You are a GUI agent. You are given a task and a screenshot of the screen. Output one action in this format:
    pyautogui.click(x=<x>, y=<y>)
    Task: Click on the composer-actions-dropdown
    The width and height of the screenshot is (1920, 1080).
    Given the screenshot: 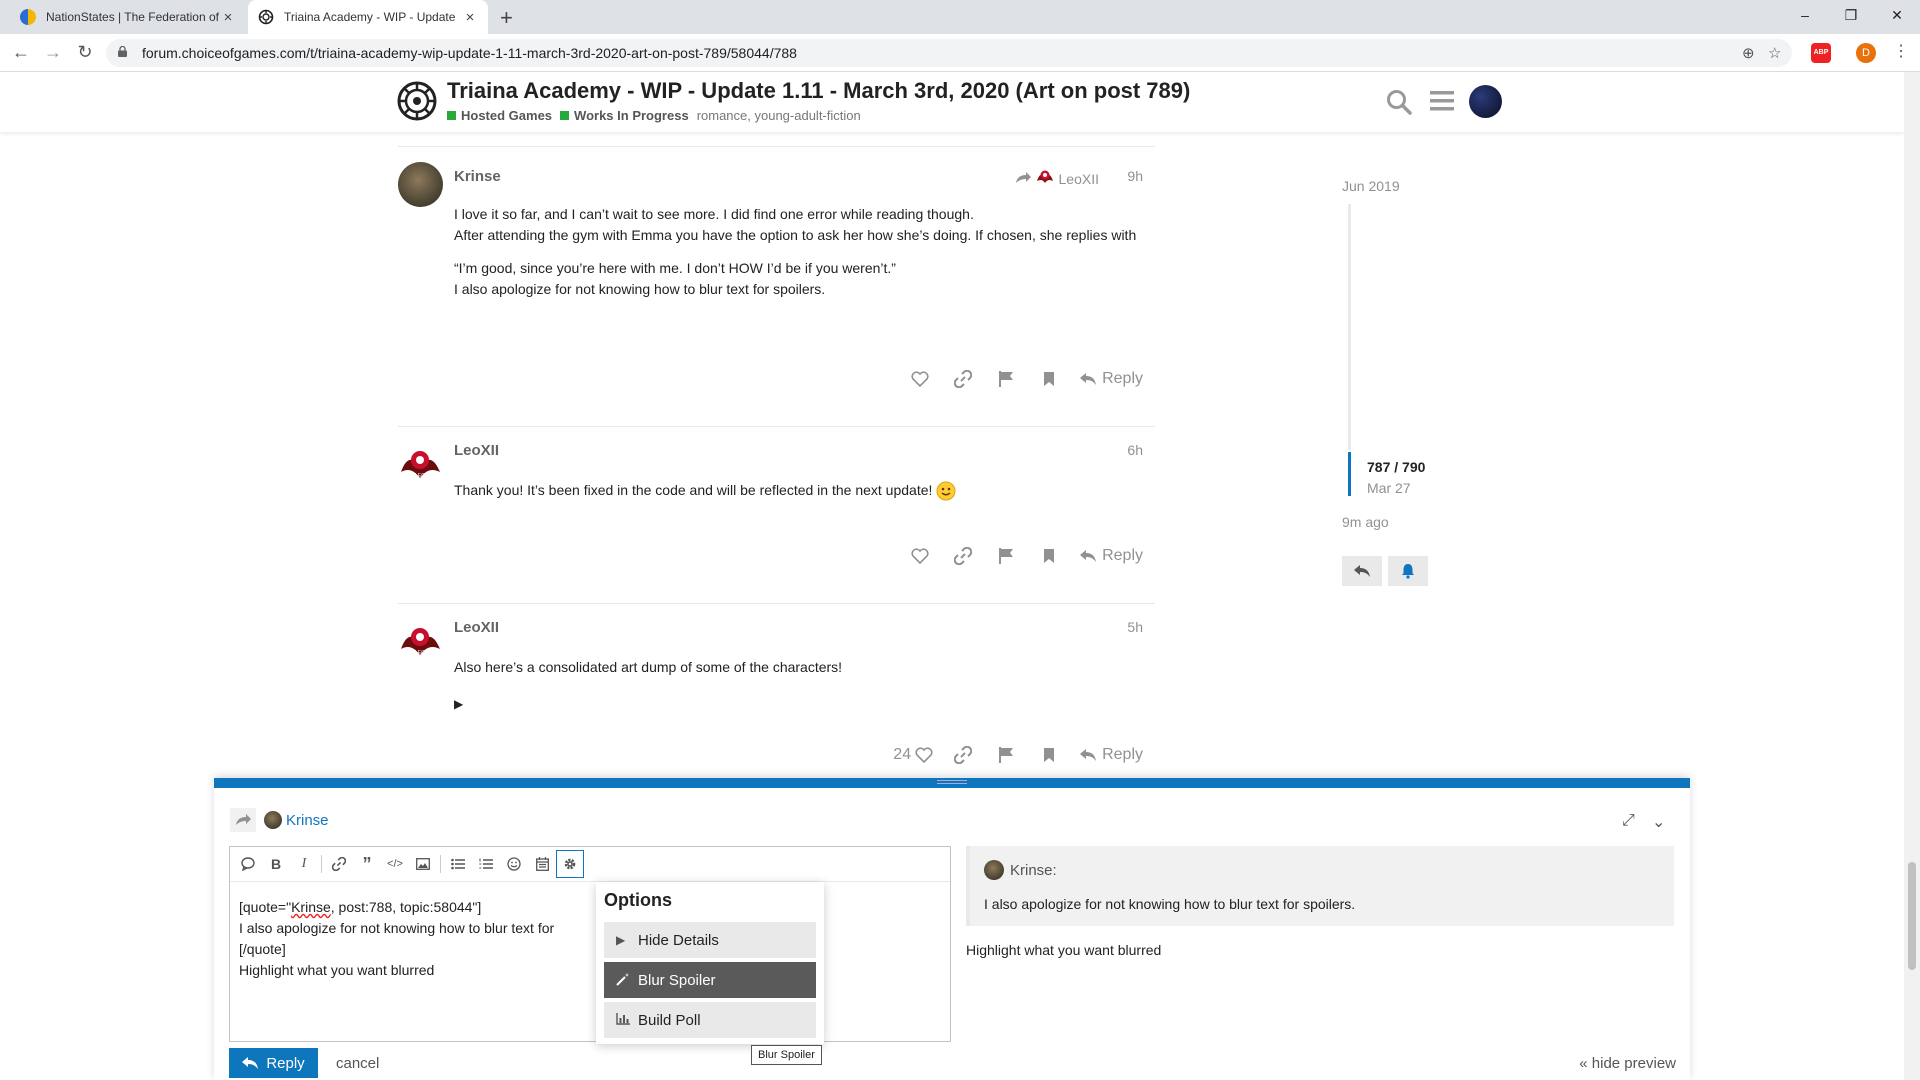 What is the action you would take?
    pyautogui.click(x=243, y=820)
    